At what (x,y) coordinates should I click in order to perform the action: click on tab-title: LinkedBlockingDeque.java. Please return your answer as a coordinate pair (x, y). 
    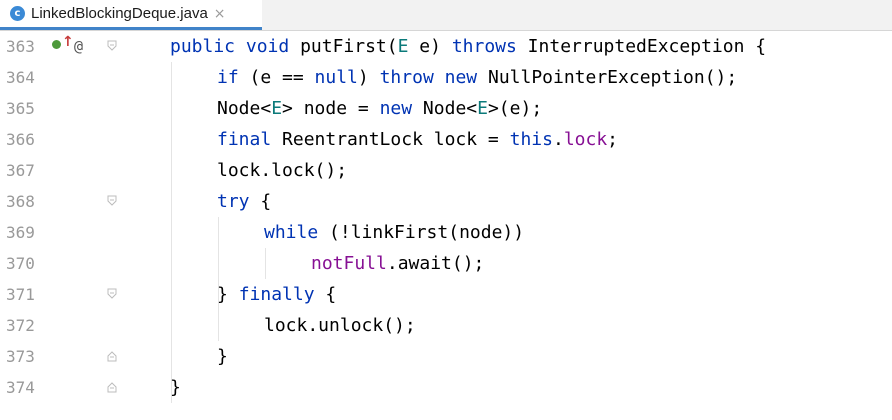
    Looking at the image, I should click on (119, 13).